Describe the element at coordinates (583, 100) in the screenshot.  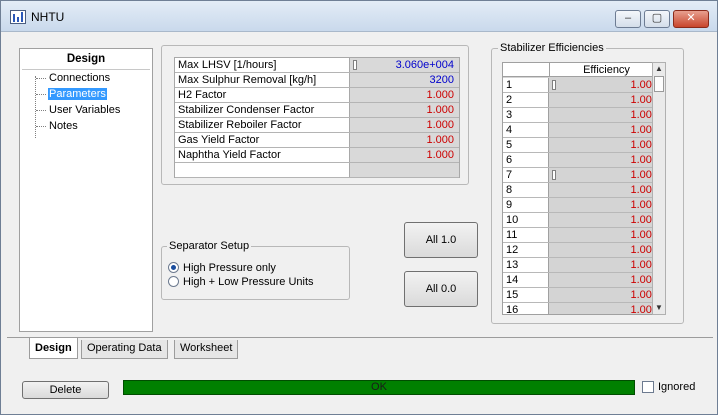
I see `table-row: 2 1.000` at that location.